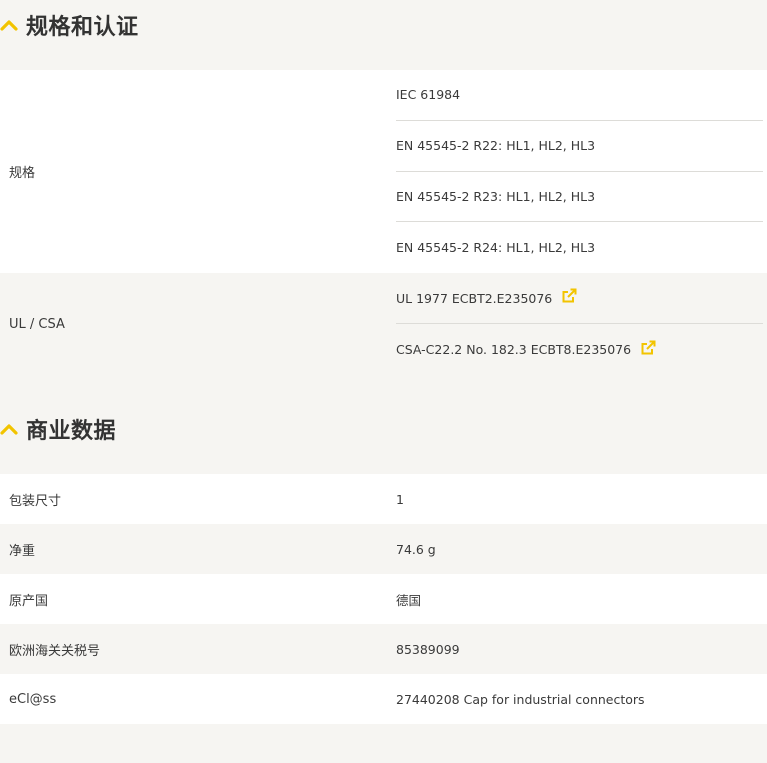  What do you see at coordinates (383, 549) in the screenshot?
I see `table-row: 净重 74.6 g` at bounding box center [383, 549].